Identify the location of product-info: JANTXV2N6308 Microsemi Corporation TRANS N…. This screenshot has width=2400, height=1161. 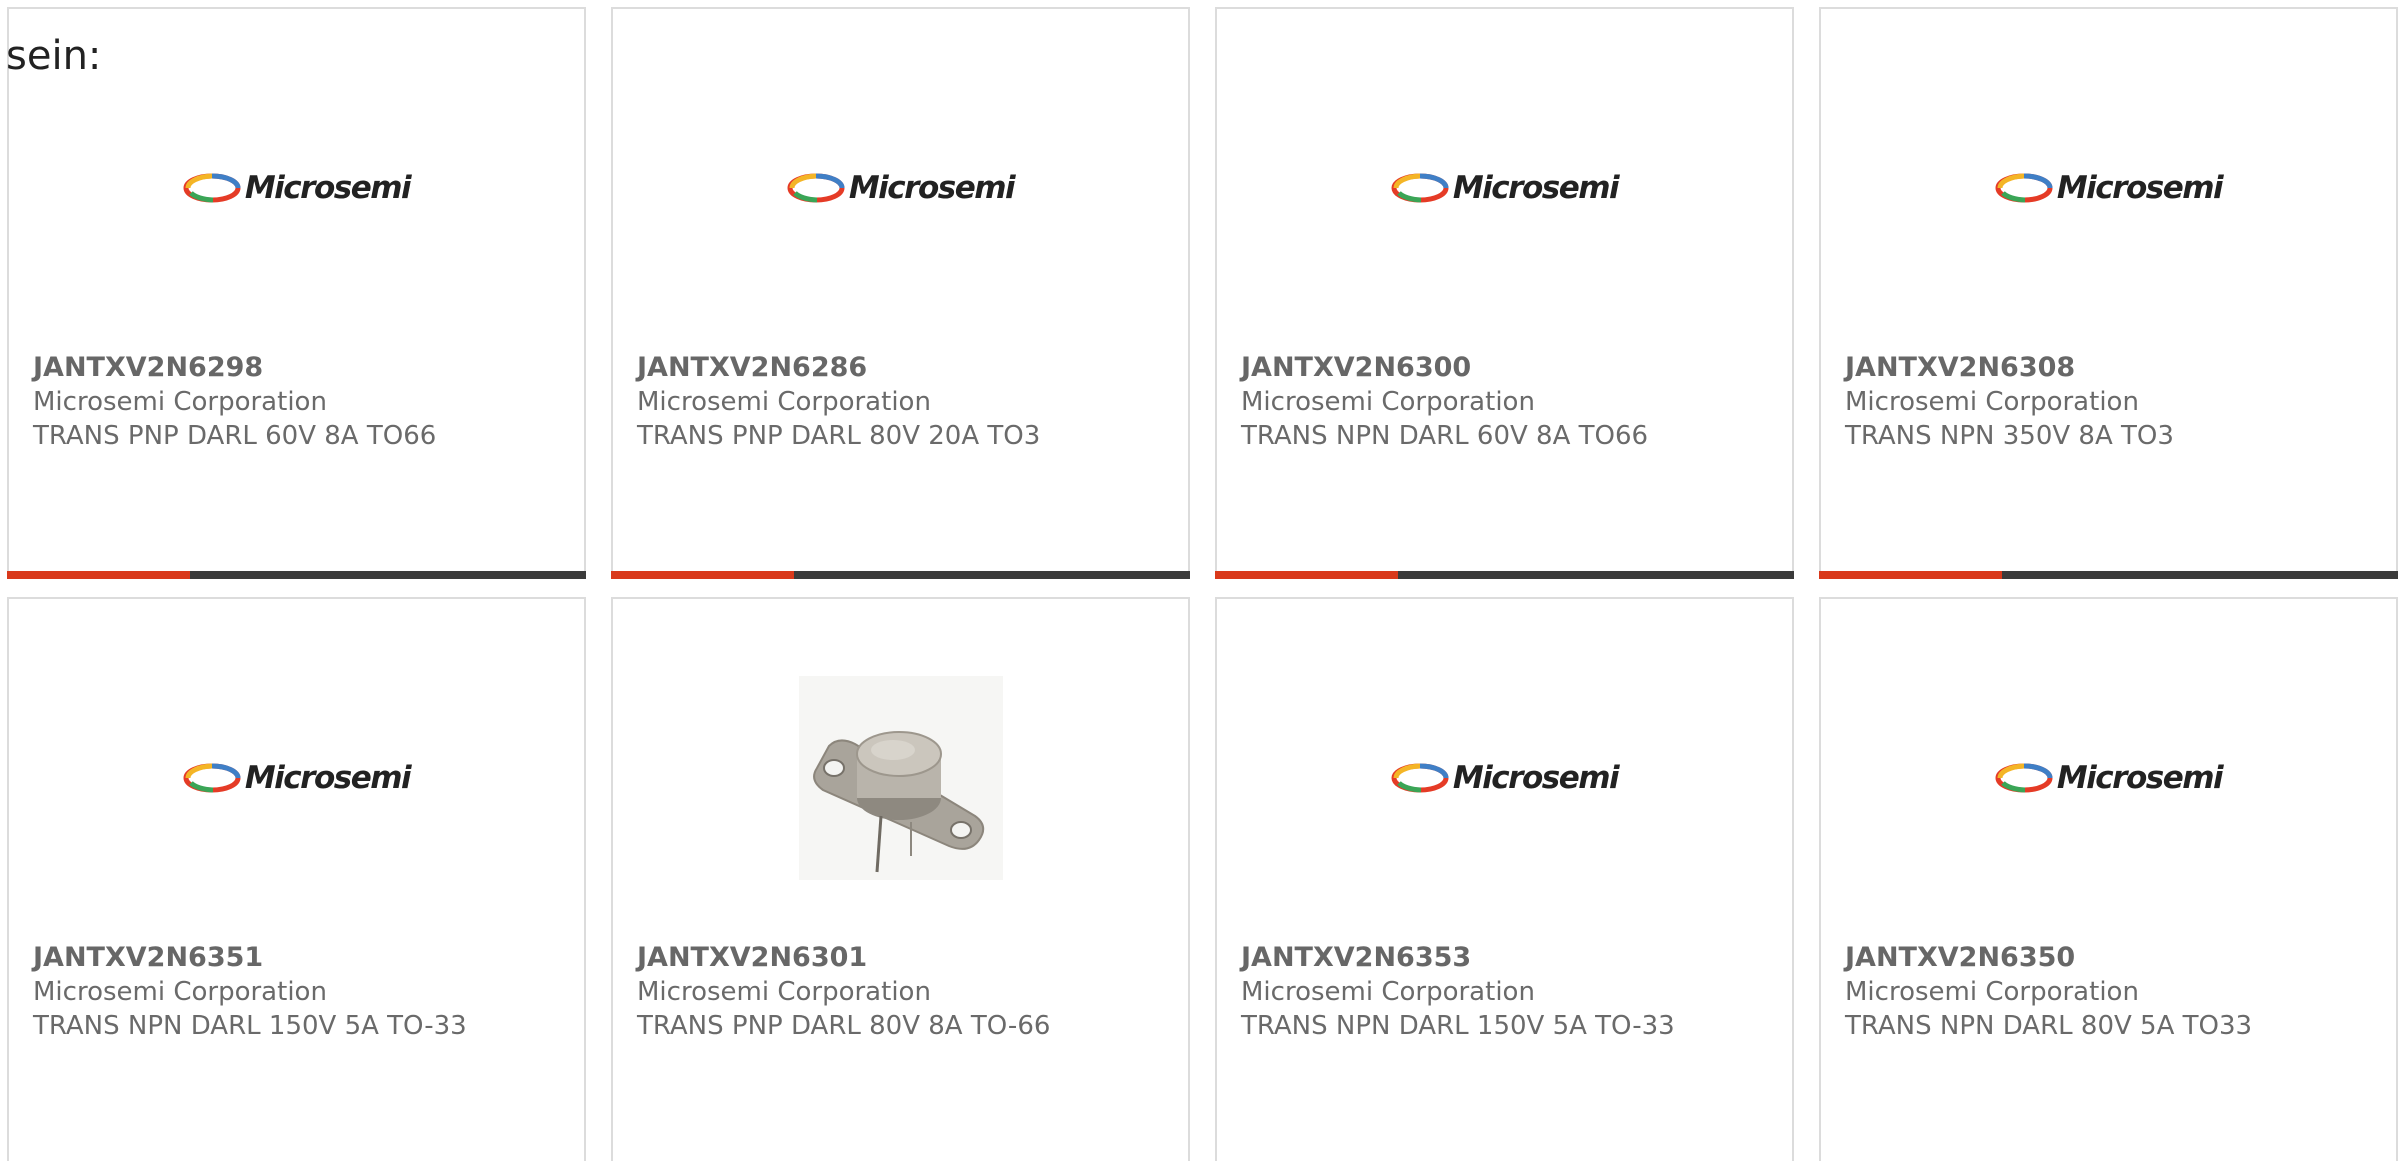
(2114, 402).